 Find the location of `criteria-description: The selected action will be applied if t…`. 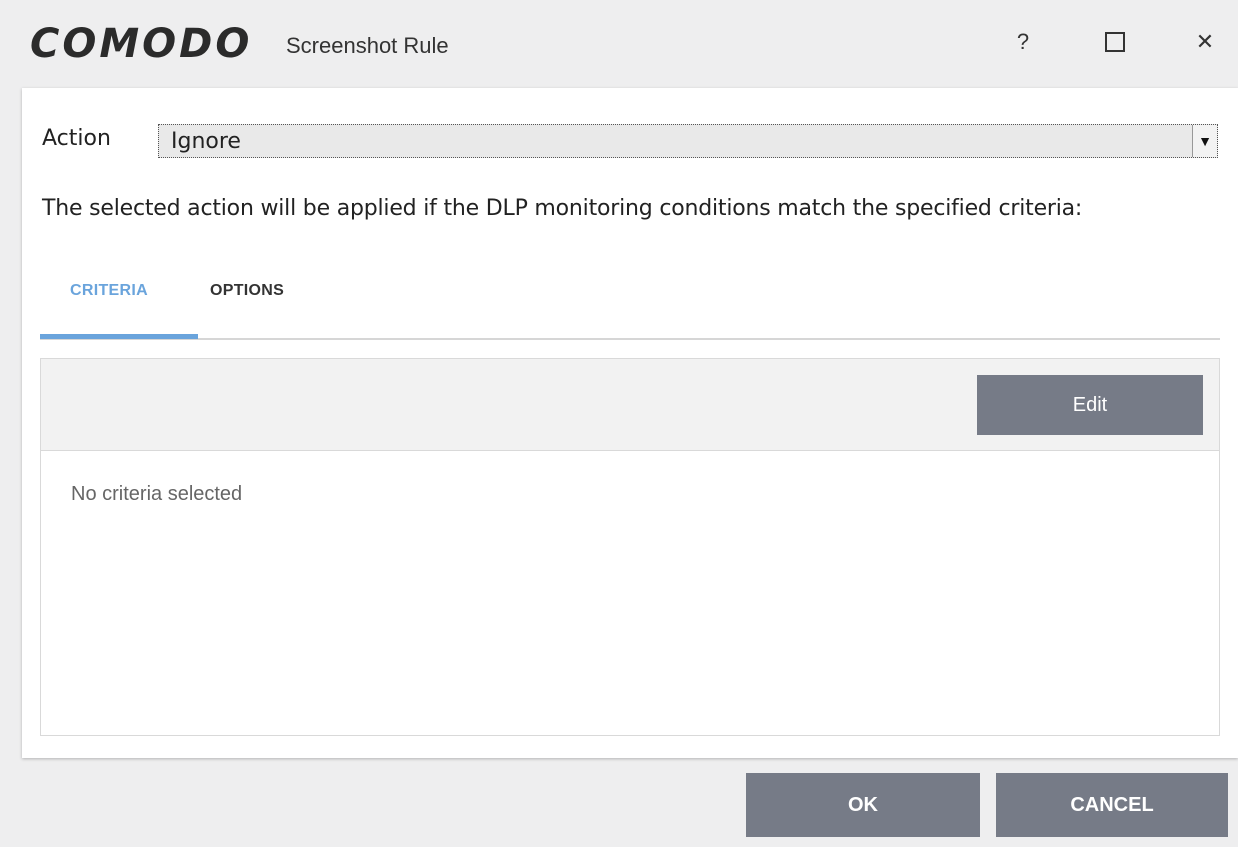

criteria-description: The selected action will be applied if t… is located at coordinates (562, 208).